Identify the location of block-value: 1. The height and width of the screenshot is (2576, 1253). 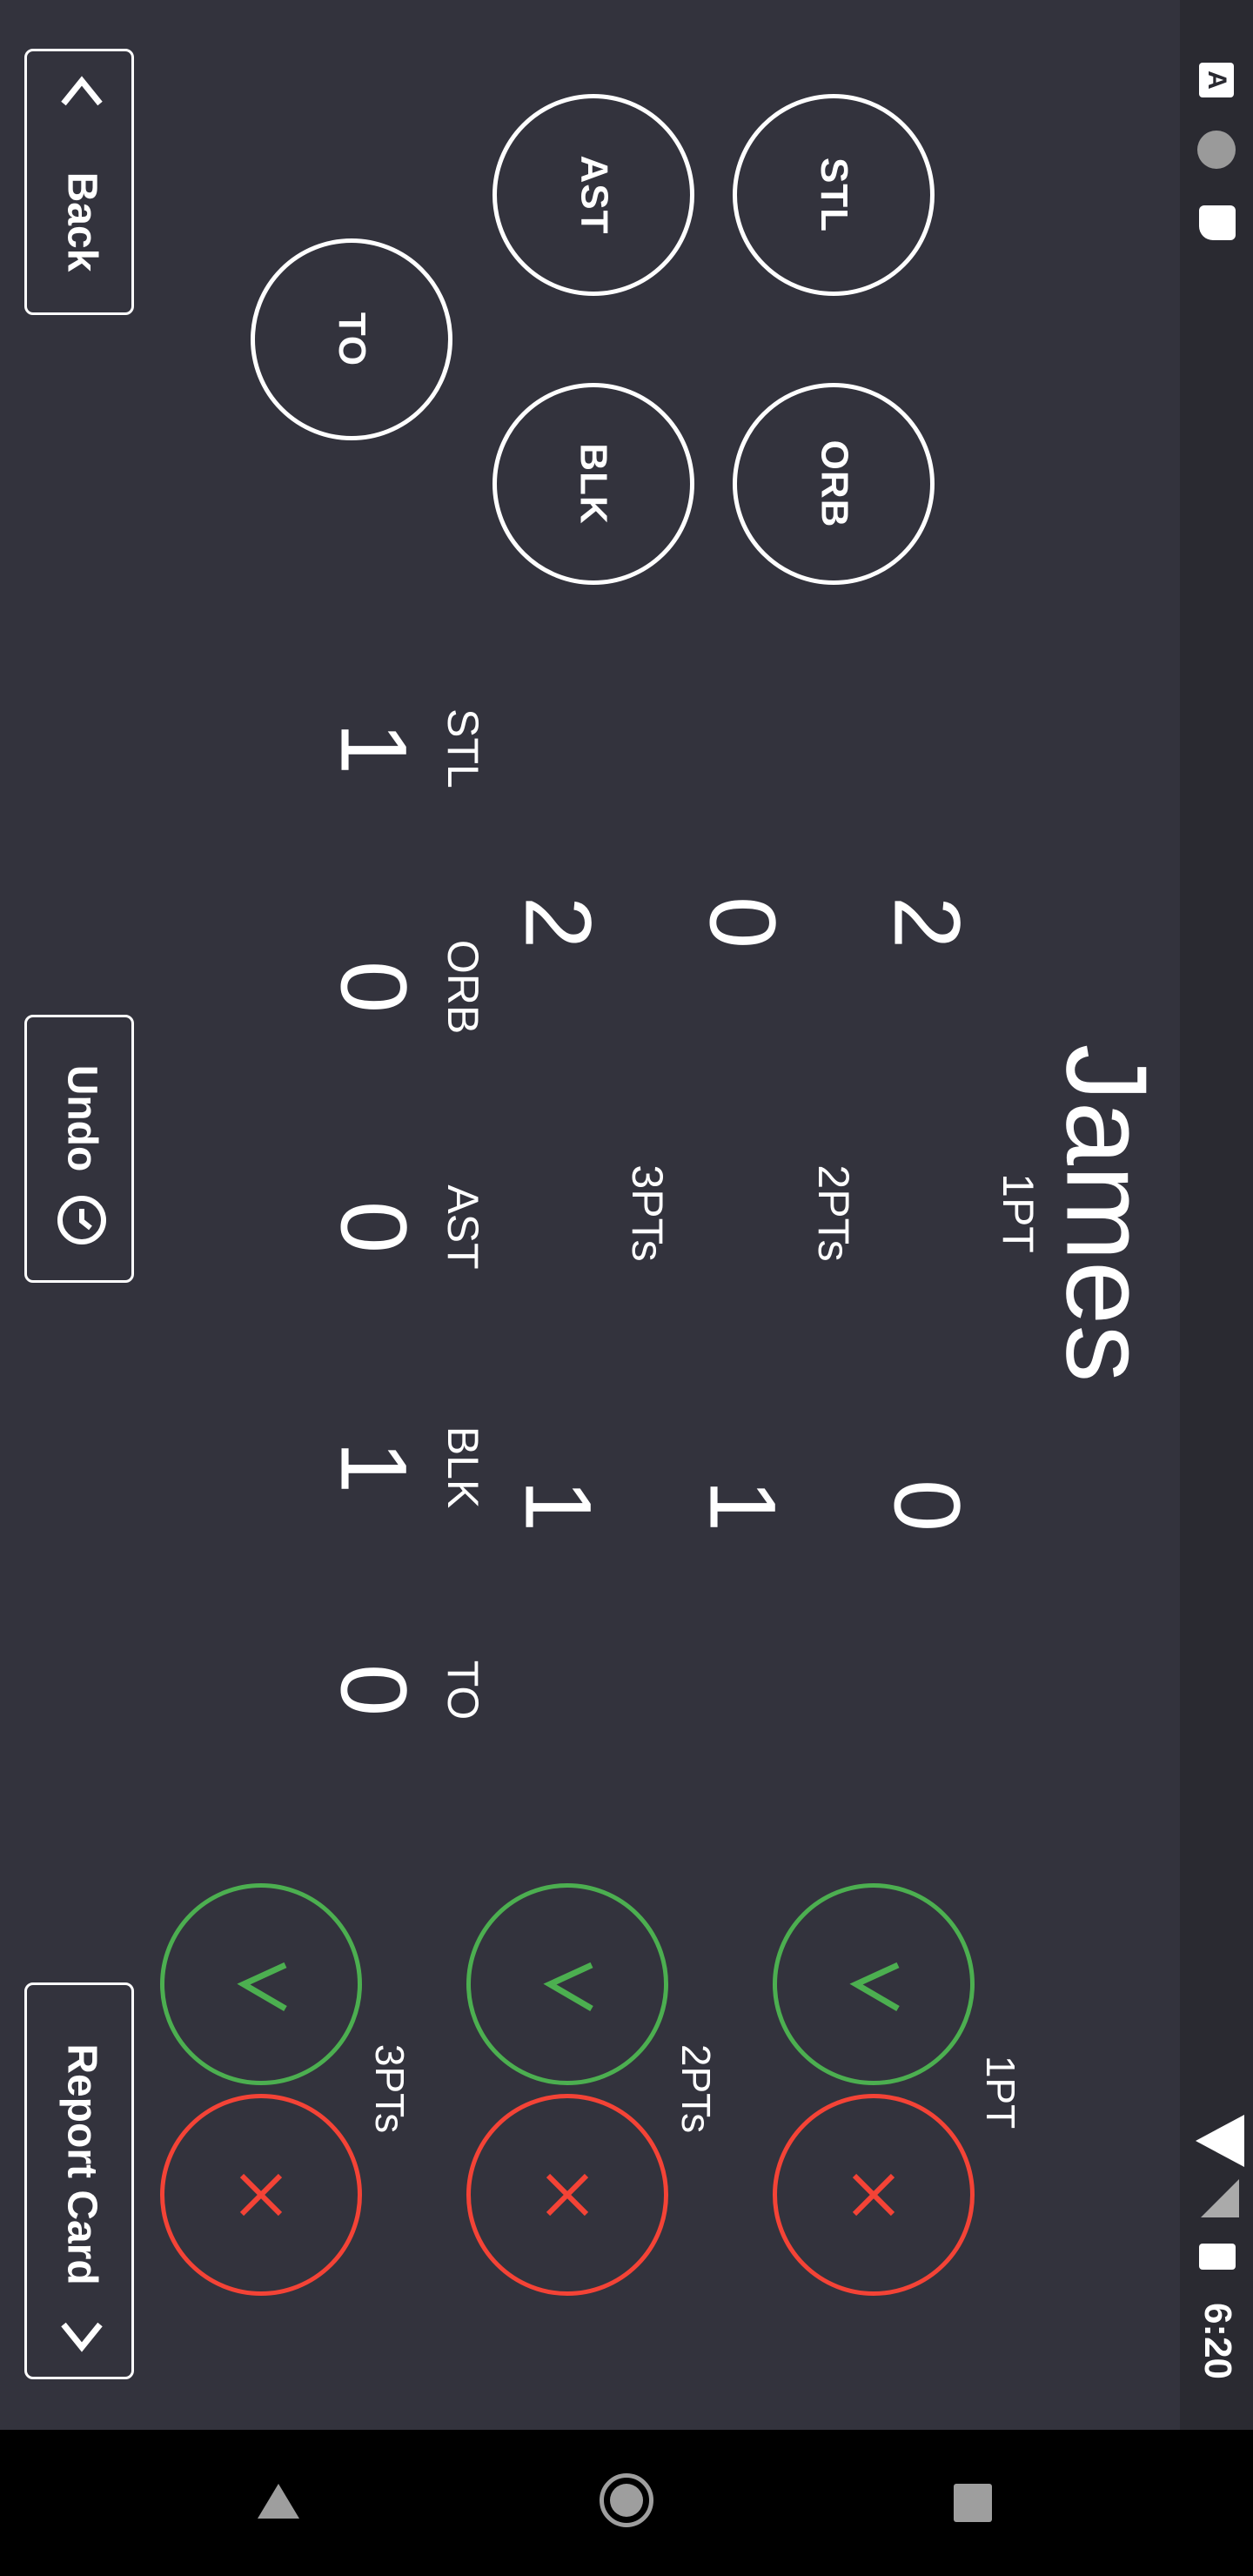
(374, 1467).